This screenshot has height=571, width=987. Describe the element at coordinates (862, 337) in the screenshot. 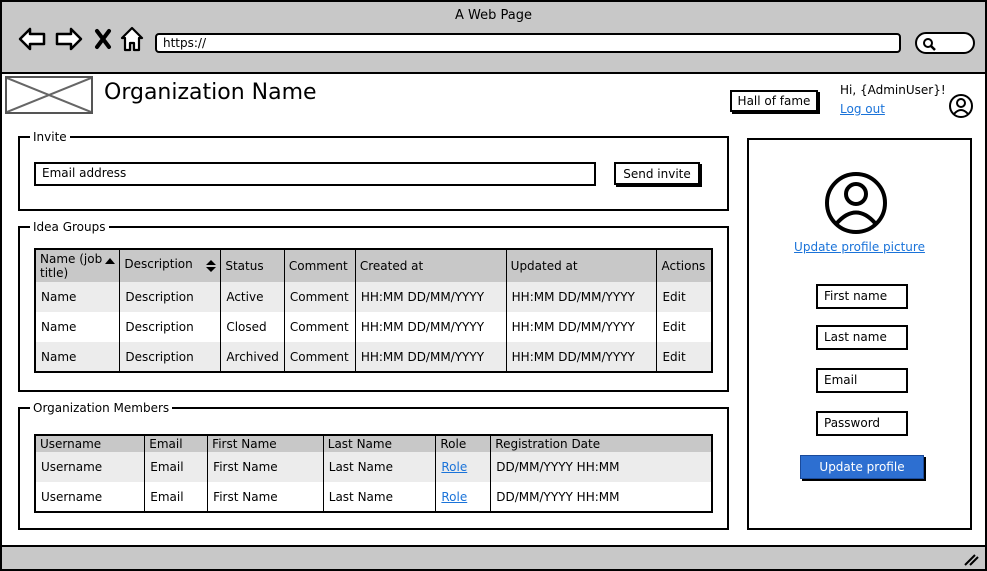

I see `last-name-field: Last name` at that location.